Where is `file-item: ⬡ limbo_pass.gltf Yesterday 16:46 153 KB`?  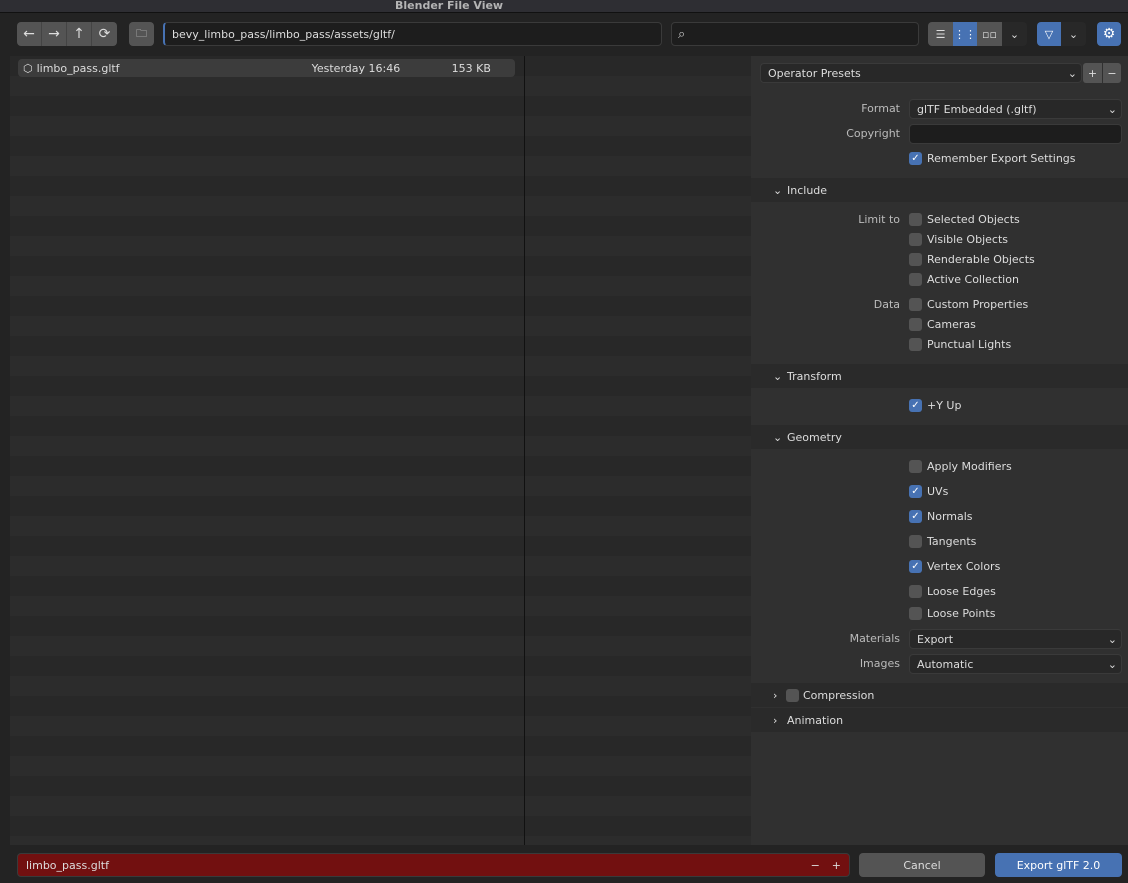 file-item: ⬡ limbo_pass.gltf Yesterday 16:46 153 KB is located at coordinates (266, 68).